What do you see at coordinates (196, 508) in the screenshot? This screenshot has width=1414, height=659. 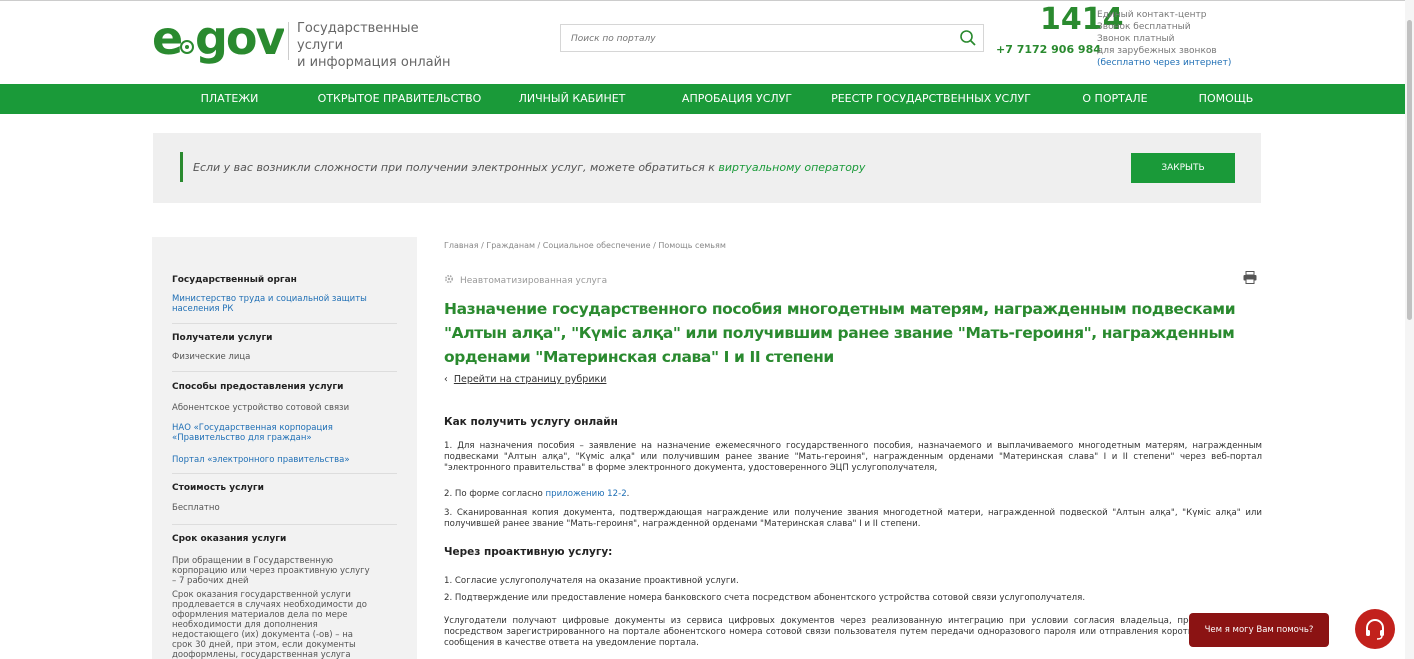 I see `cost-value: Бесплатно` at bounding box center [196, 508].